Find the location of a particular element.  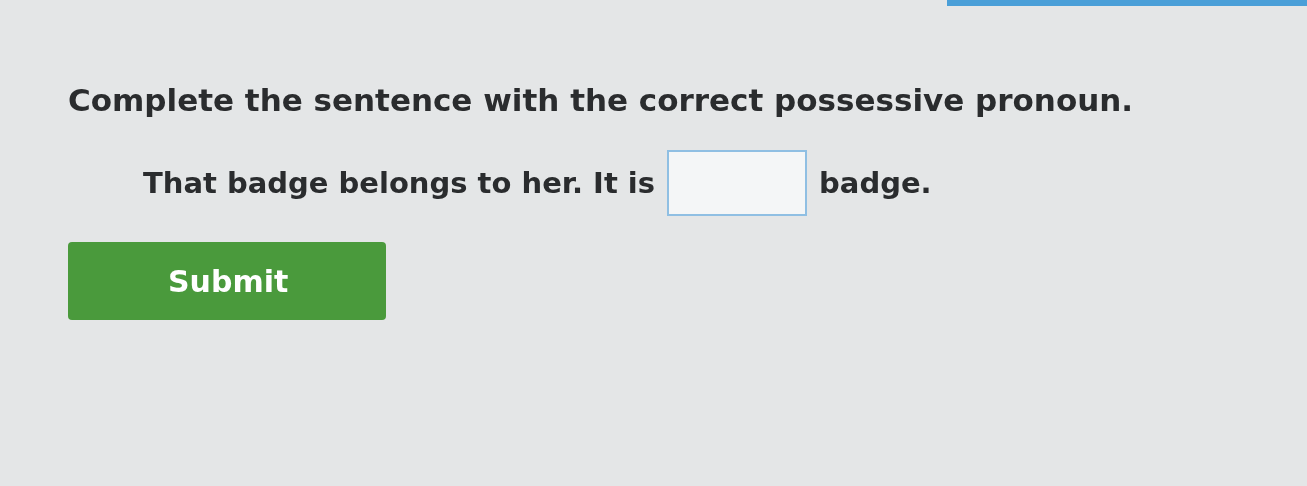

sentence-text: That badge belongs to her. It is is located at coordinates (399, 183).